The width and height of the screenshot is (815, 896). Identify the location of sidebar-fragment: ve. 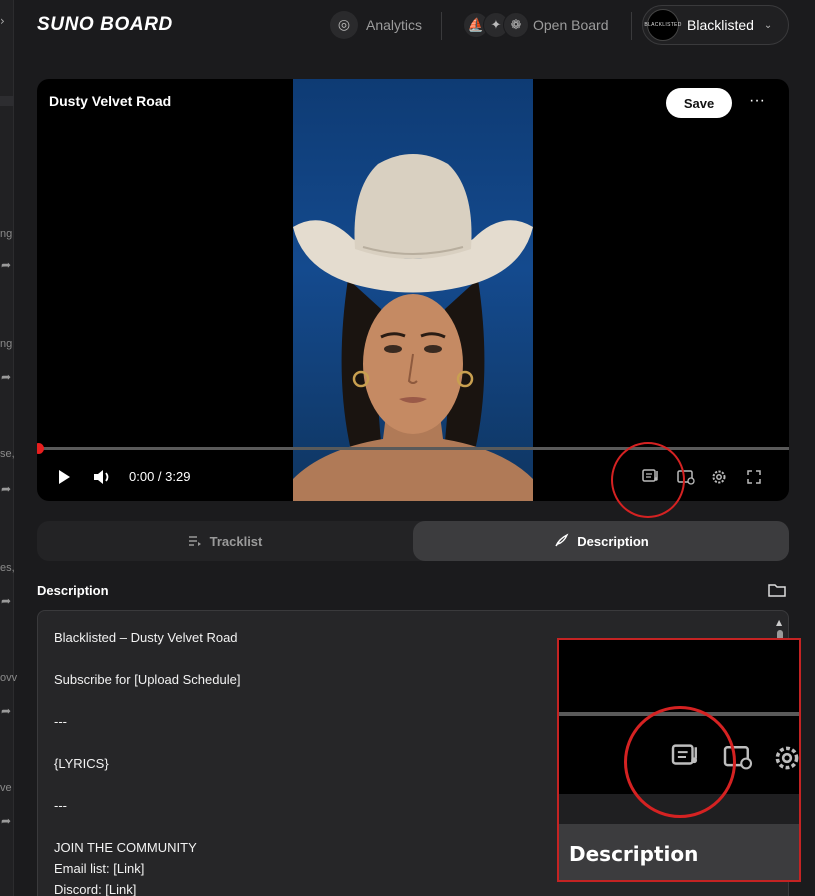
(6, 788).